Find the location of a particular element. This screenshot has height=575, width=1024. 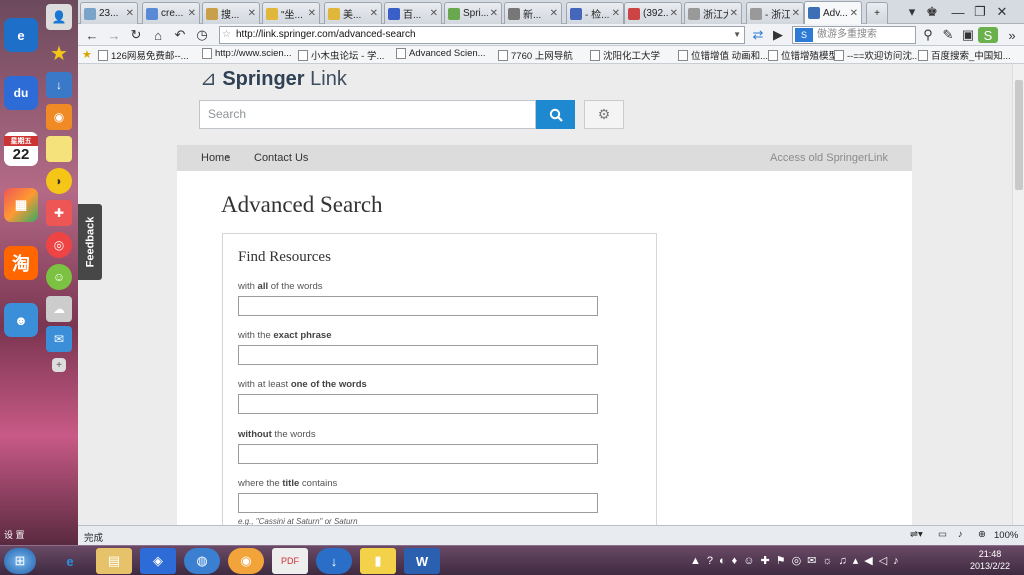

close-window-icon: ✕ is located at coordinates (1002, 12).